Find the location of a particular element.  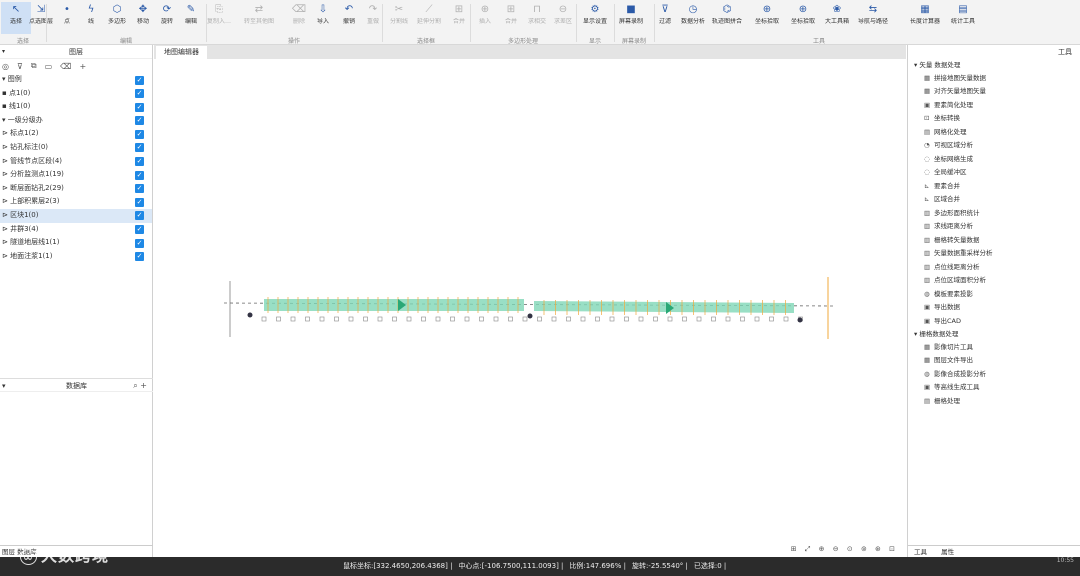

tool-item: ▣ 等高线生成工具 is located at coordinates (994, 388).